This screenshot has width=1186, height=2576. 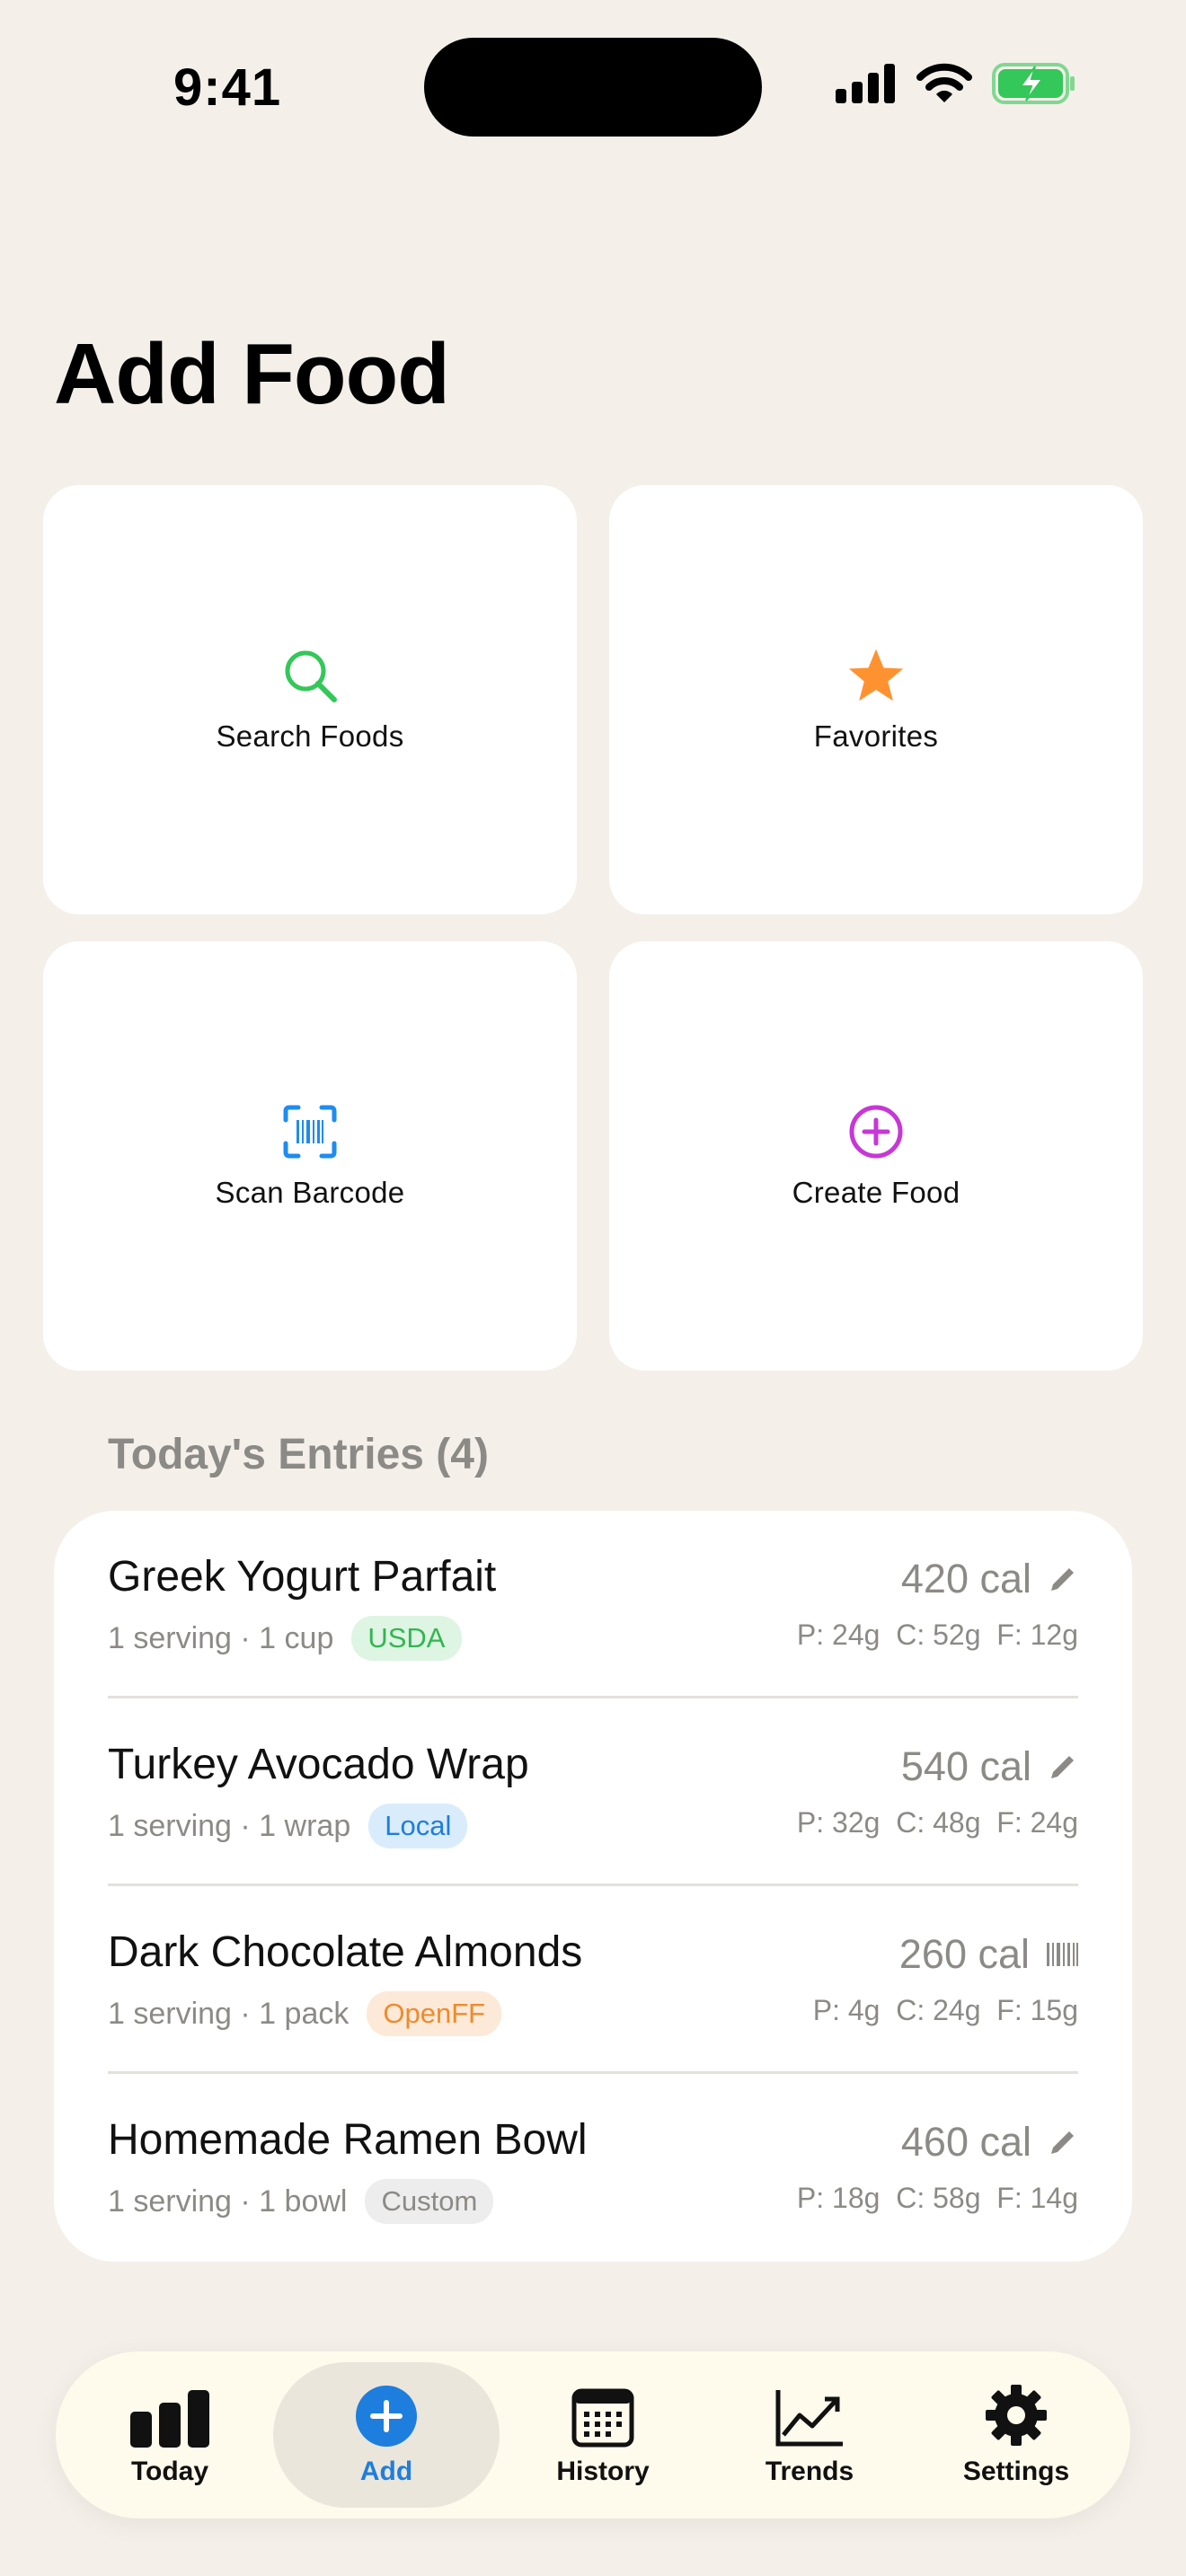 I want to click on entry-calories-text: 540 cal, so click(x=965, y=1766).